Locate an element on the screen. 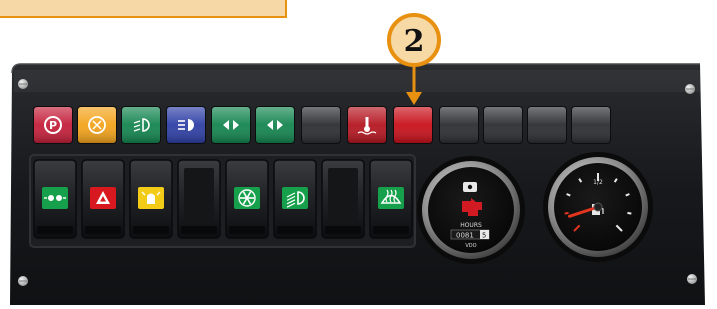 The width and height of the screenshot is (717, 309). work-light-switch is located at coordinates (295, 199).